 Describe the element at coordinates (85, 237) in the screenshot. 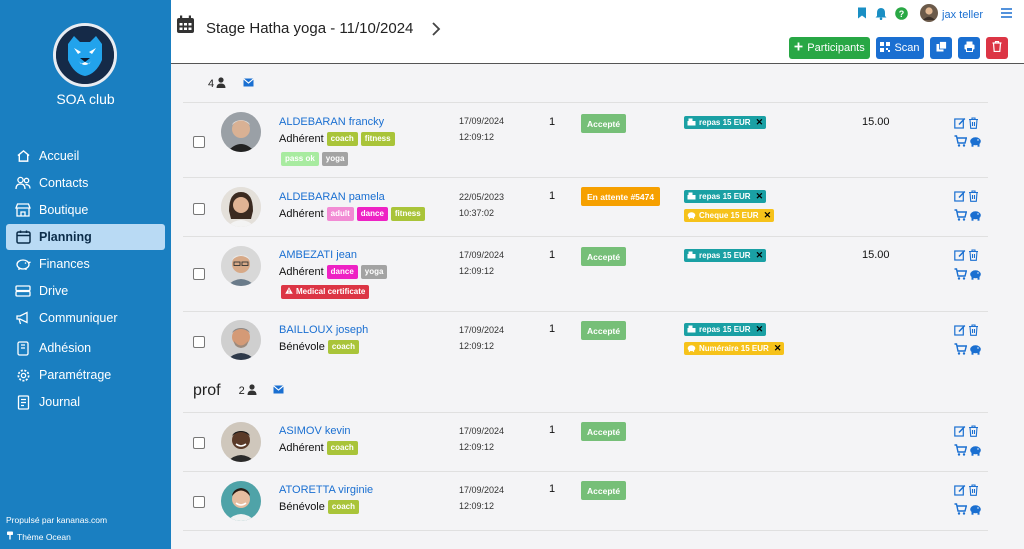

I see `sidebar-item-planning: Planning` at that location.